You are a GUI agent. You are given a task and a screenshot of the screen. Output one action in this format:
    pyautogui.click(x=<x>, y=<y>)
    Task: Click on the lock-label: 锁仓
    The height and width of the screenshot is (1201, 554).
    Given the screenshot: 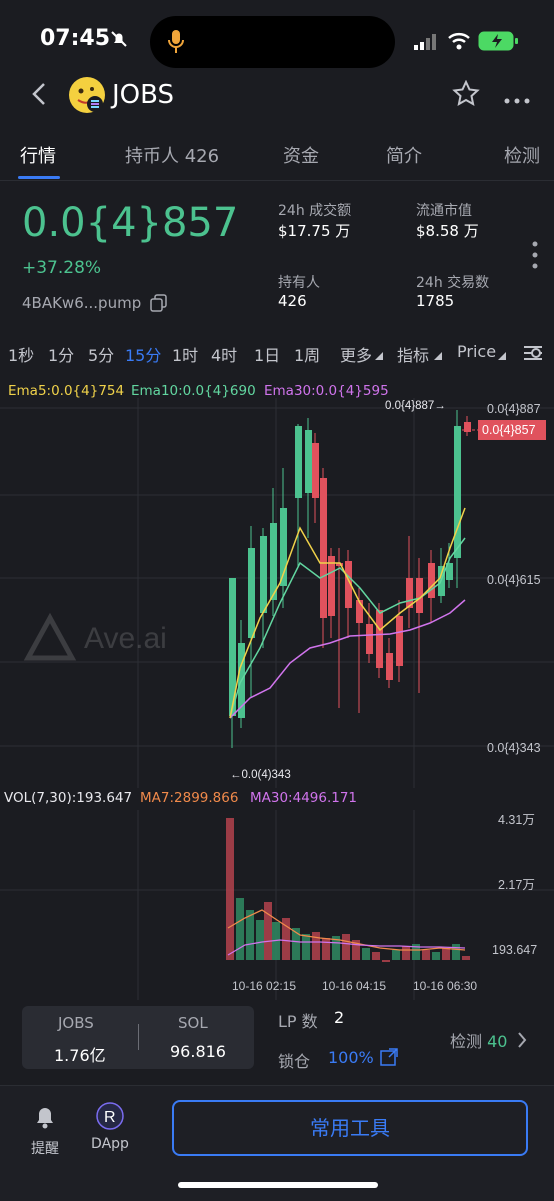 What is the action you would take?
    pyautogui.click(x=294, y=1061)
    